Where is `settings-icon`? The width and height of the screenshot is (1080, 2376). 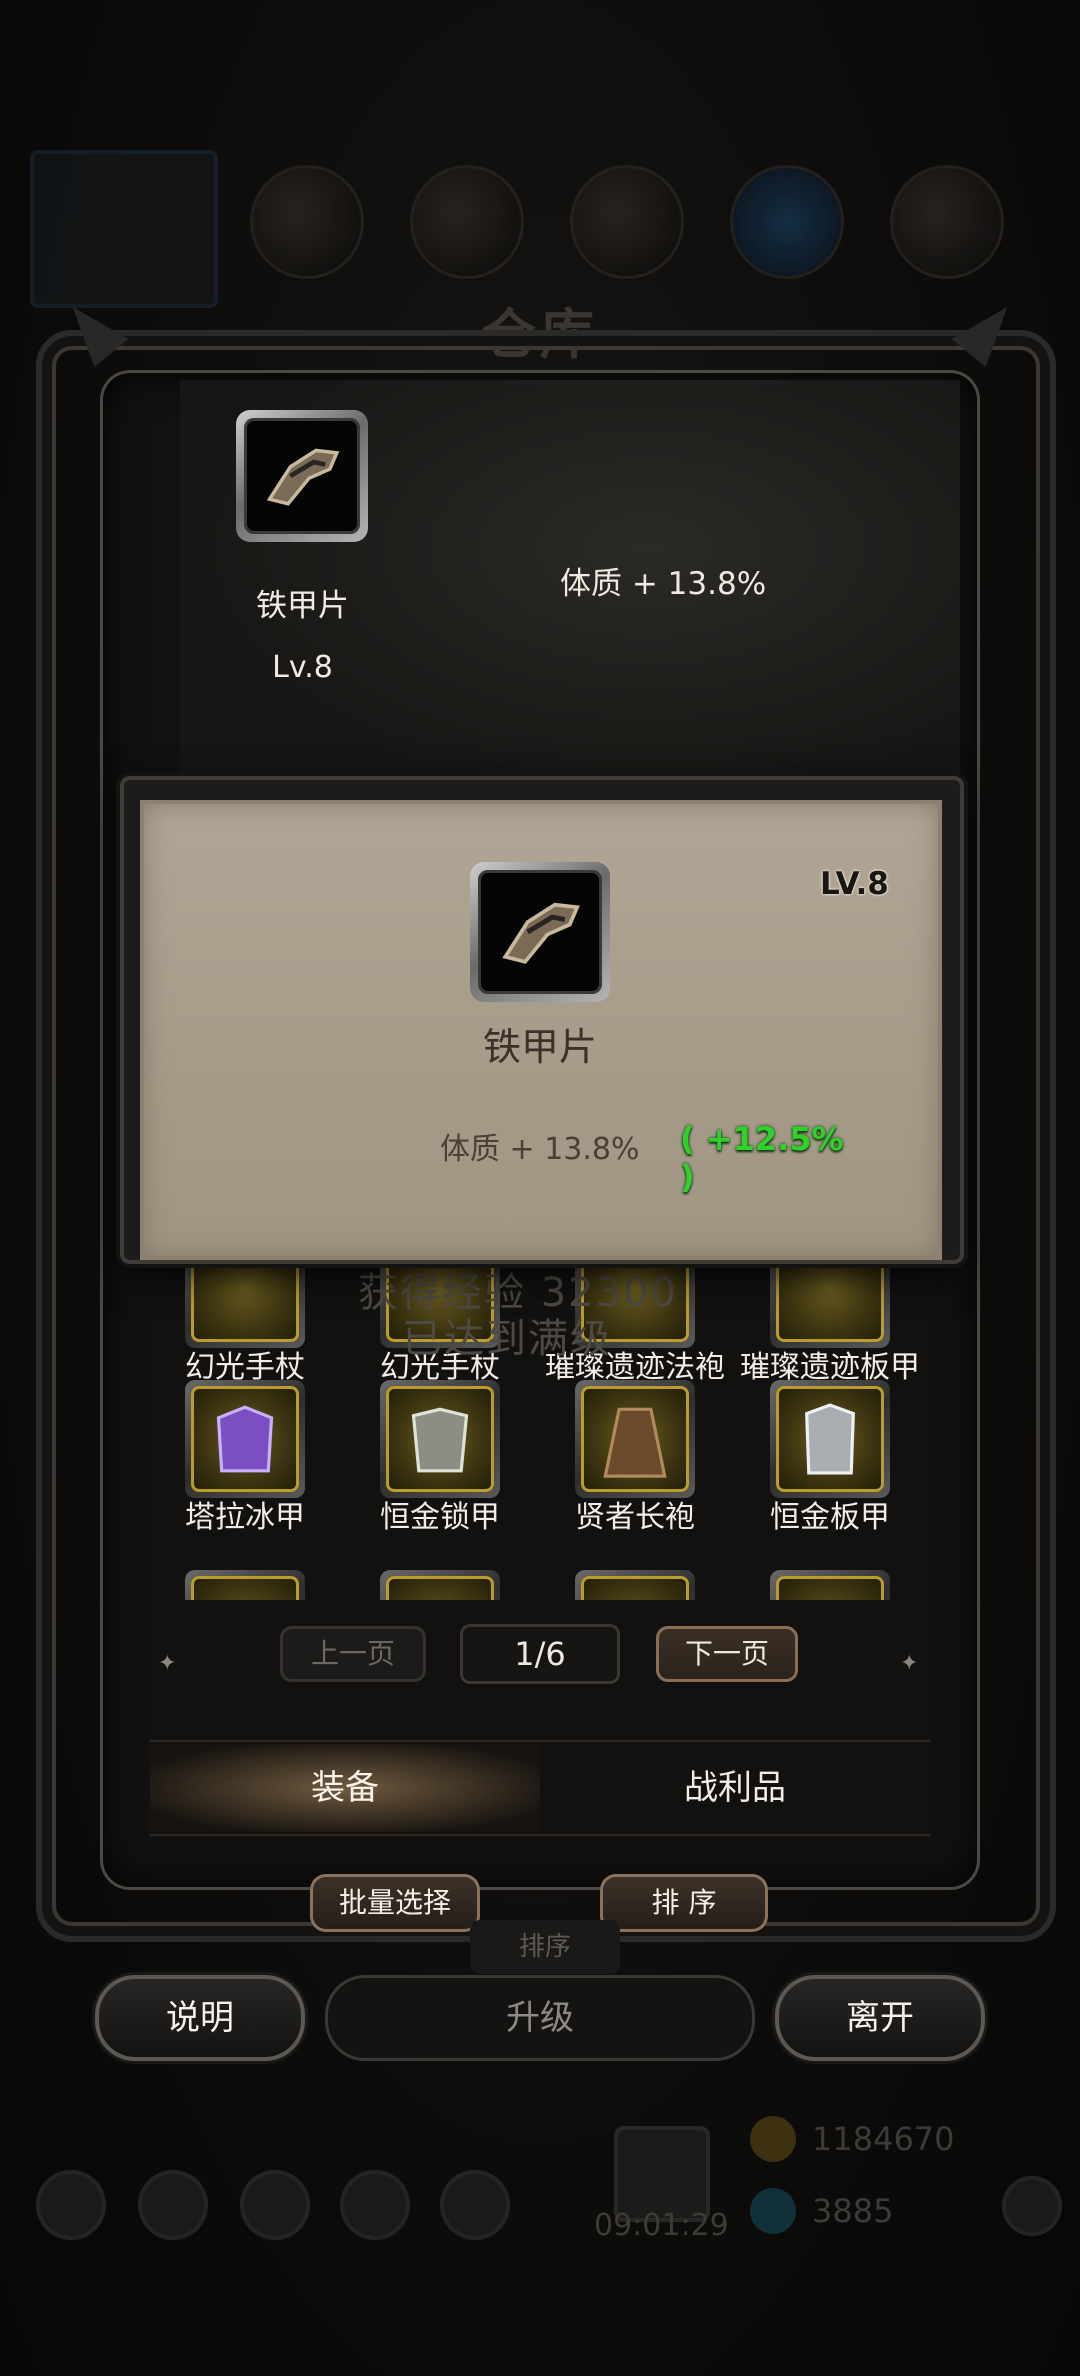 settings-icon is located at coordinates (475, 2205).